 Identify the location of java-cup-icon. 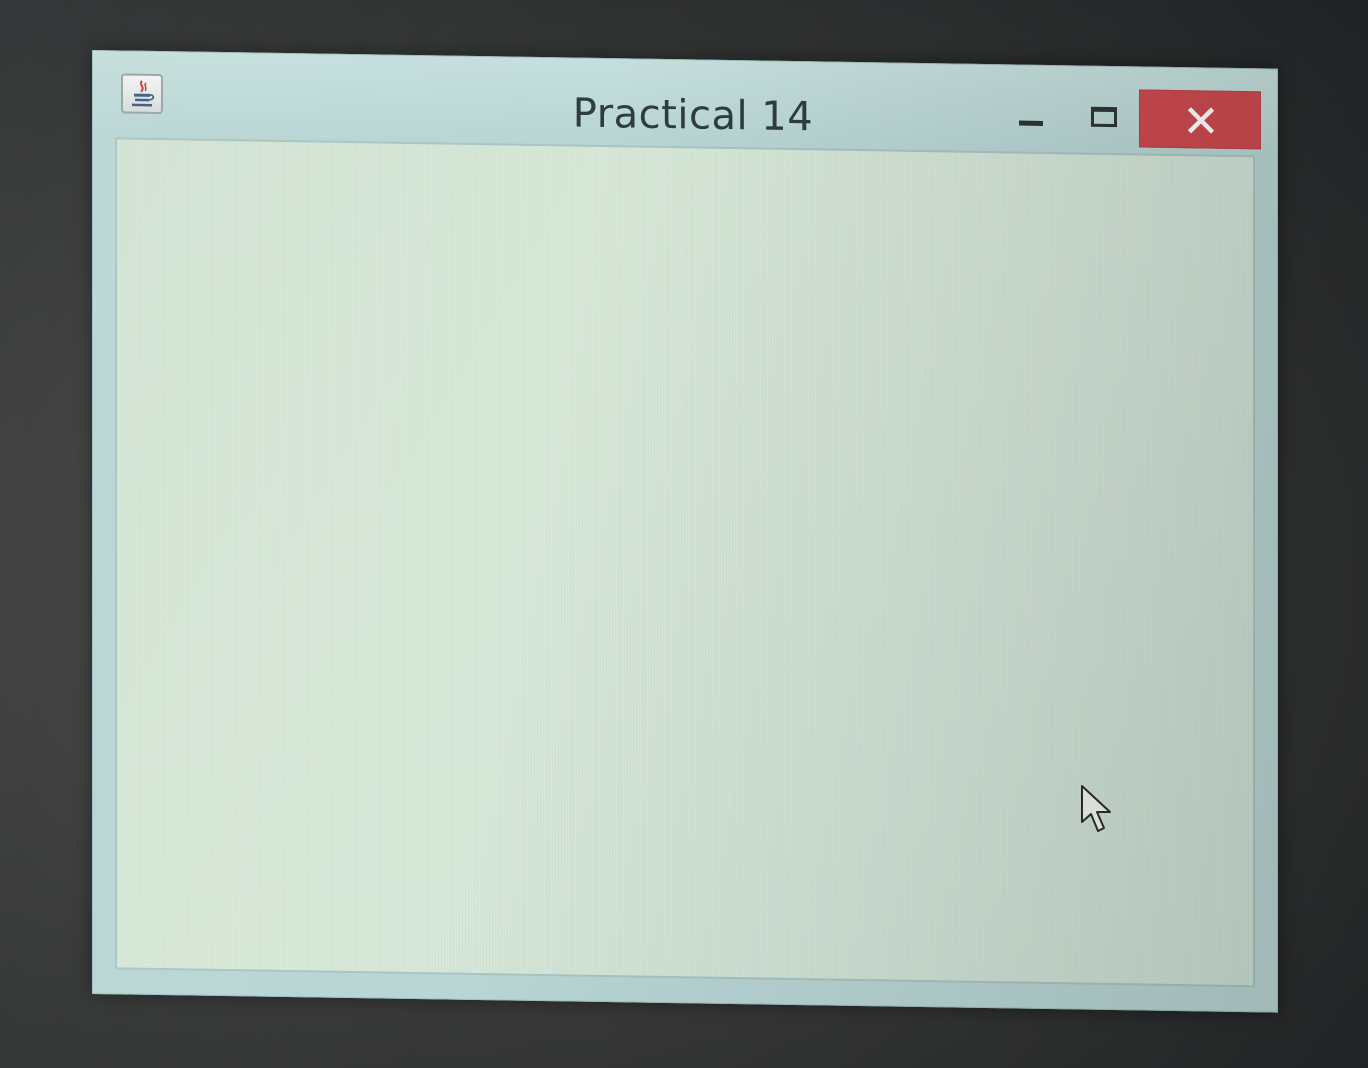
(142, 94).